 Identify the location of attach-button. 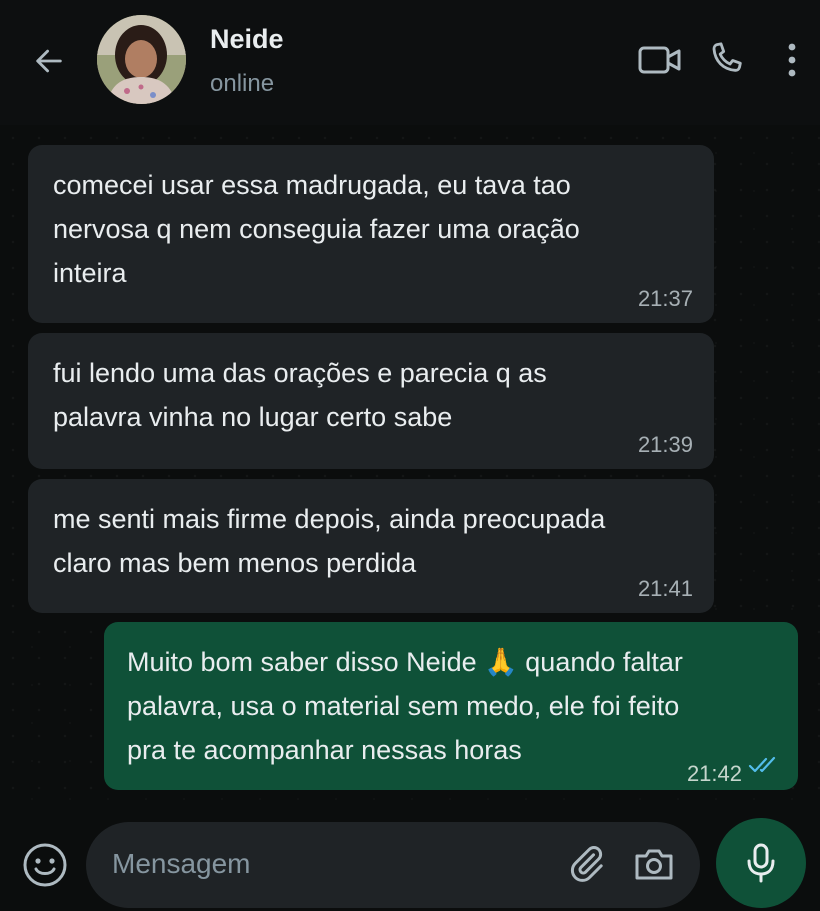
(586, 864).